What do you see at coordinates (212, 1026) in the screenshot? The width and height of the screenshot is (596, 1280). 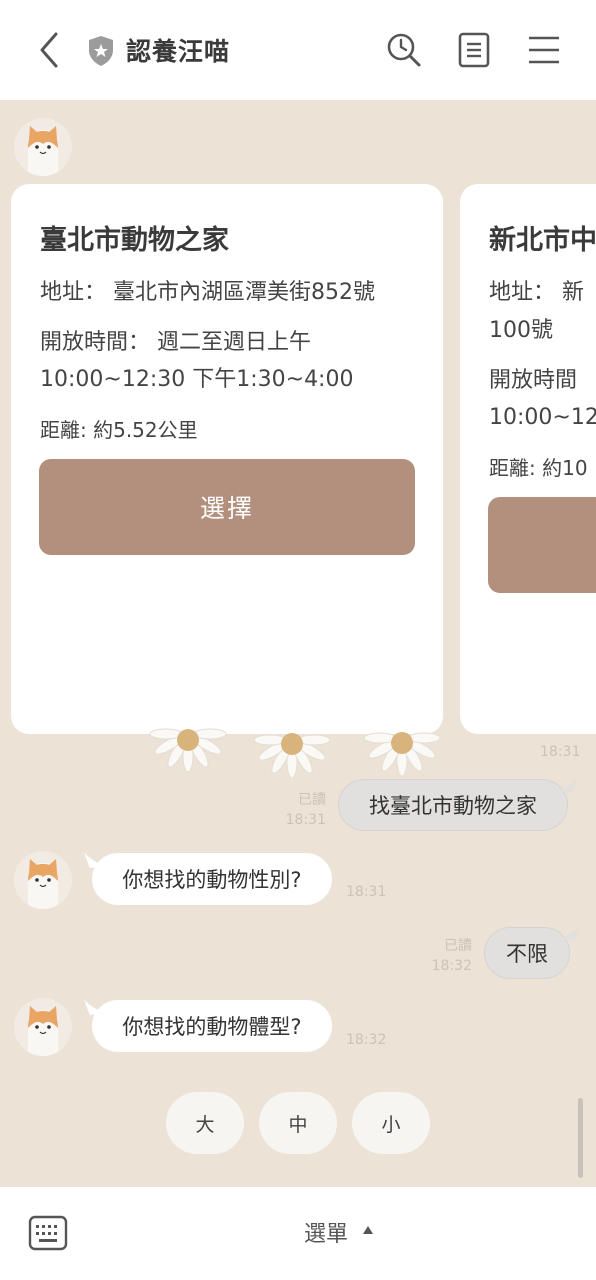 I see `bot-message-bubble: 你想找的動物體型?` at bounding box center [212, 1026].